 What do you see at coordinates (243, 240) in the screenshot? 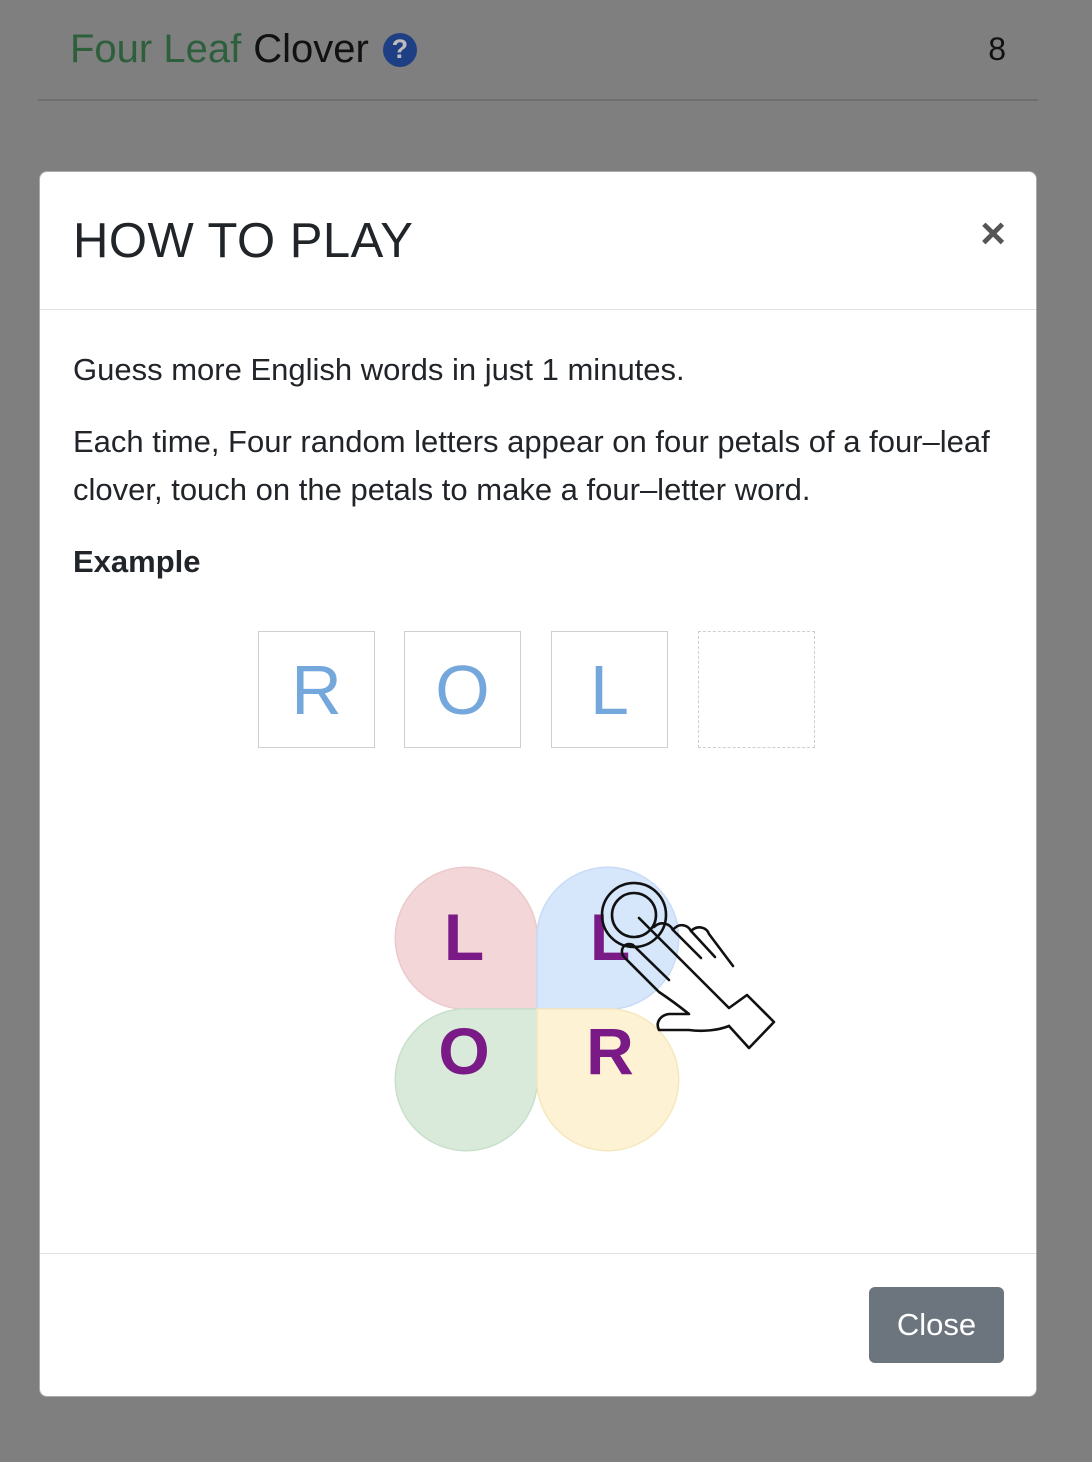
I see `modal-title: HOW TO PLAY` at bounding box center [243, 240].